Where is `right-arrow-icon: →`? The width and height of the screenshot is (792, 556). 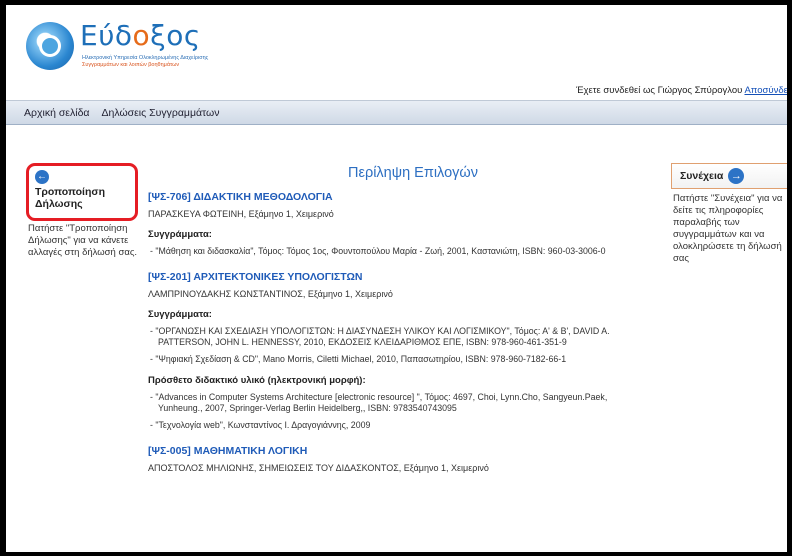 right-arrow-icon: → is located at coordinates (736, 176).